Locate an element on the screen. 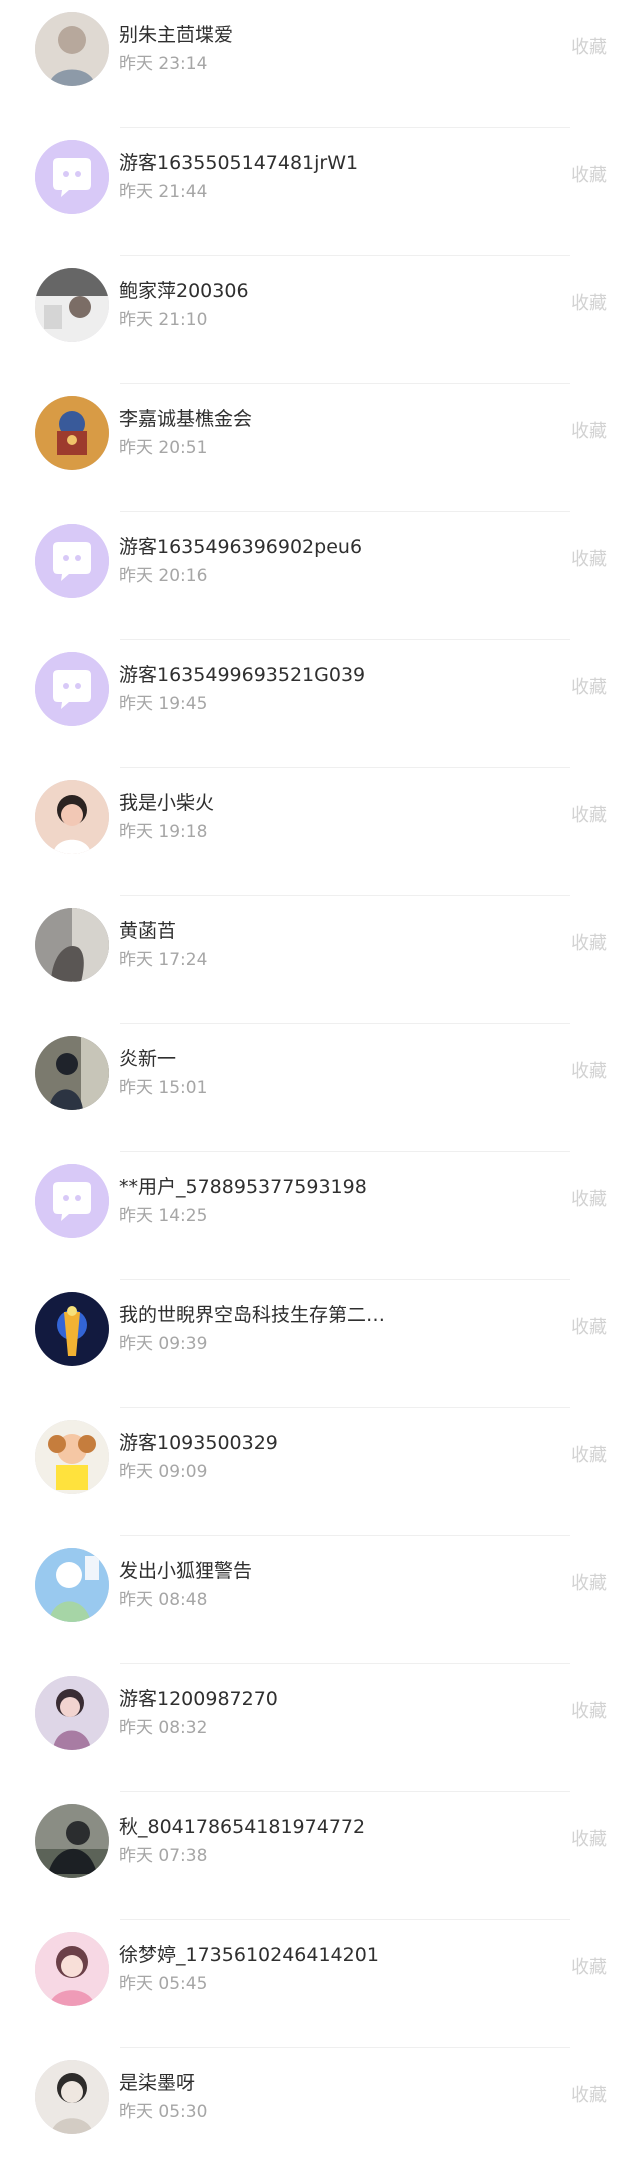 Image resolution: width=640 pixels, height=2176 pixels. user-name: 是柒墨呀 is located at coordinates (157, 2083).